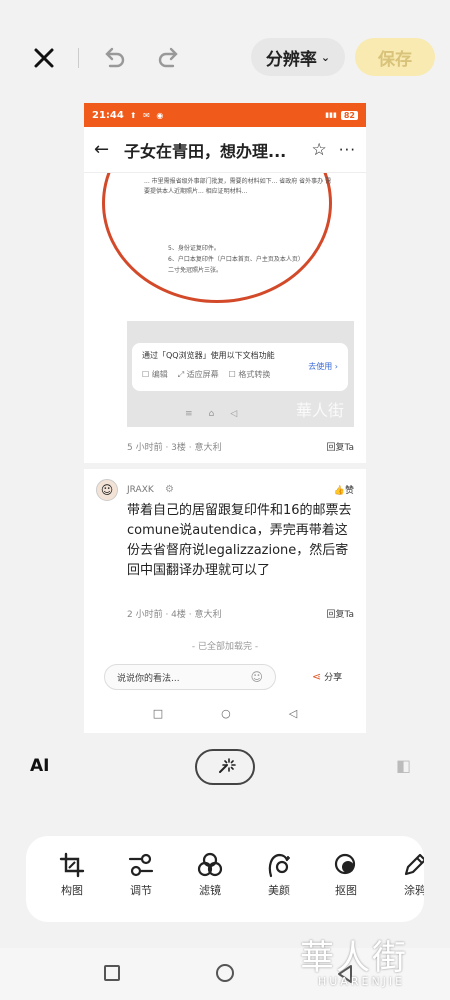 Image resolution: width=450 pixels, height=1000 pixels. Describe the element at coordinates (109, 149) in the screenshot. I see `back-arrow-icon: ←` at that location.